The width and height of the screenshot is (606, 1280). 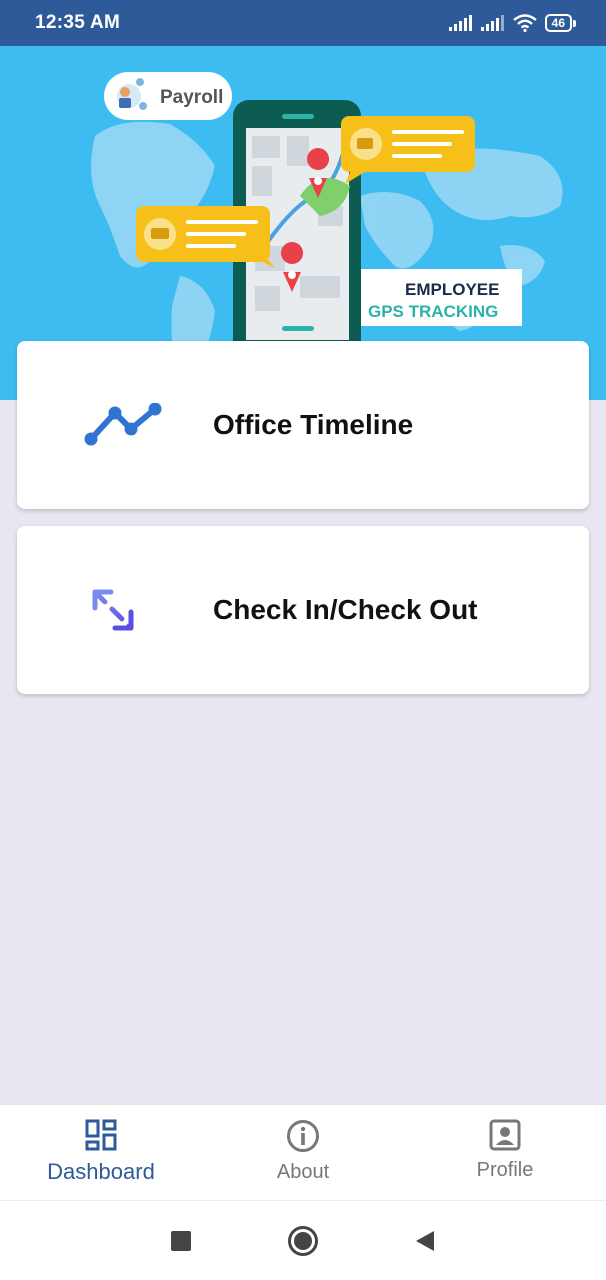 I want to click on nav-label-profile: Profile, so click(x=505, y=1170).